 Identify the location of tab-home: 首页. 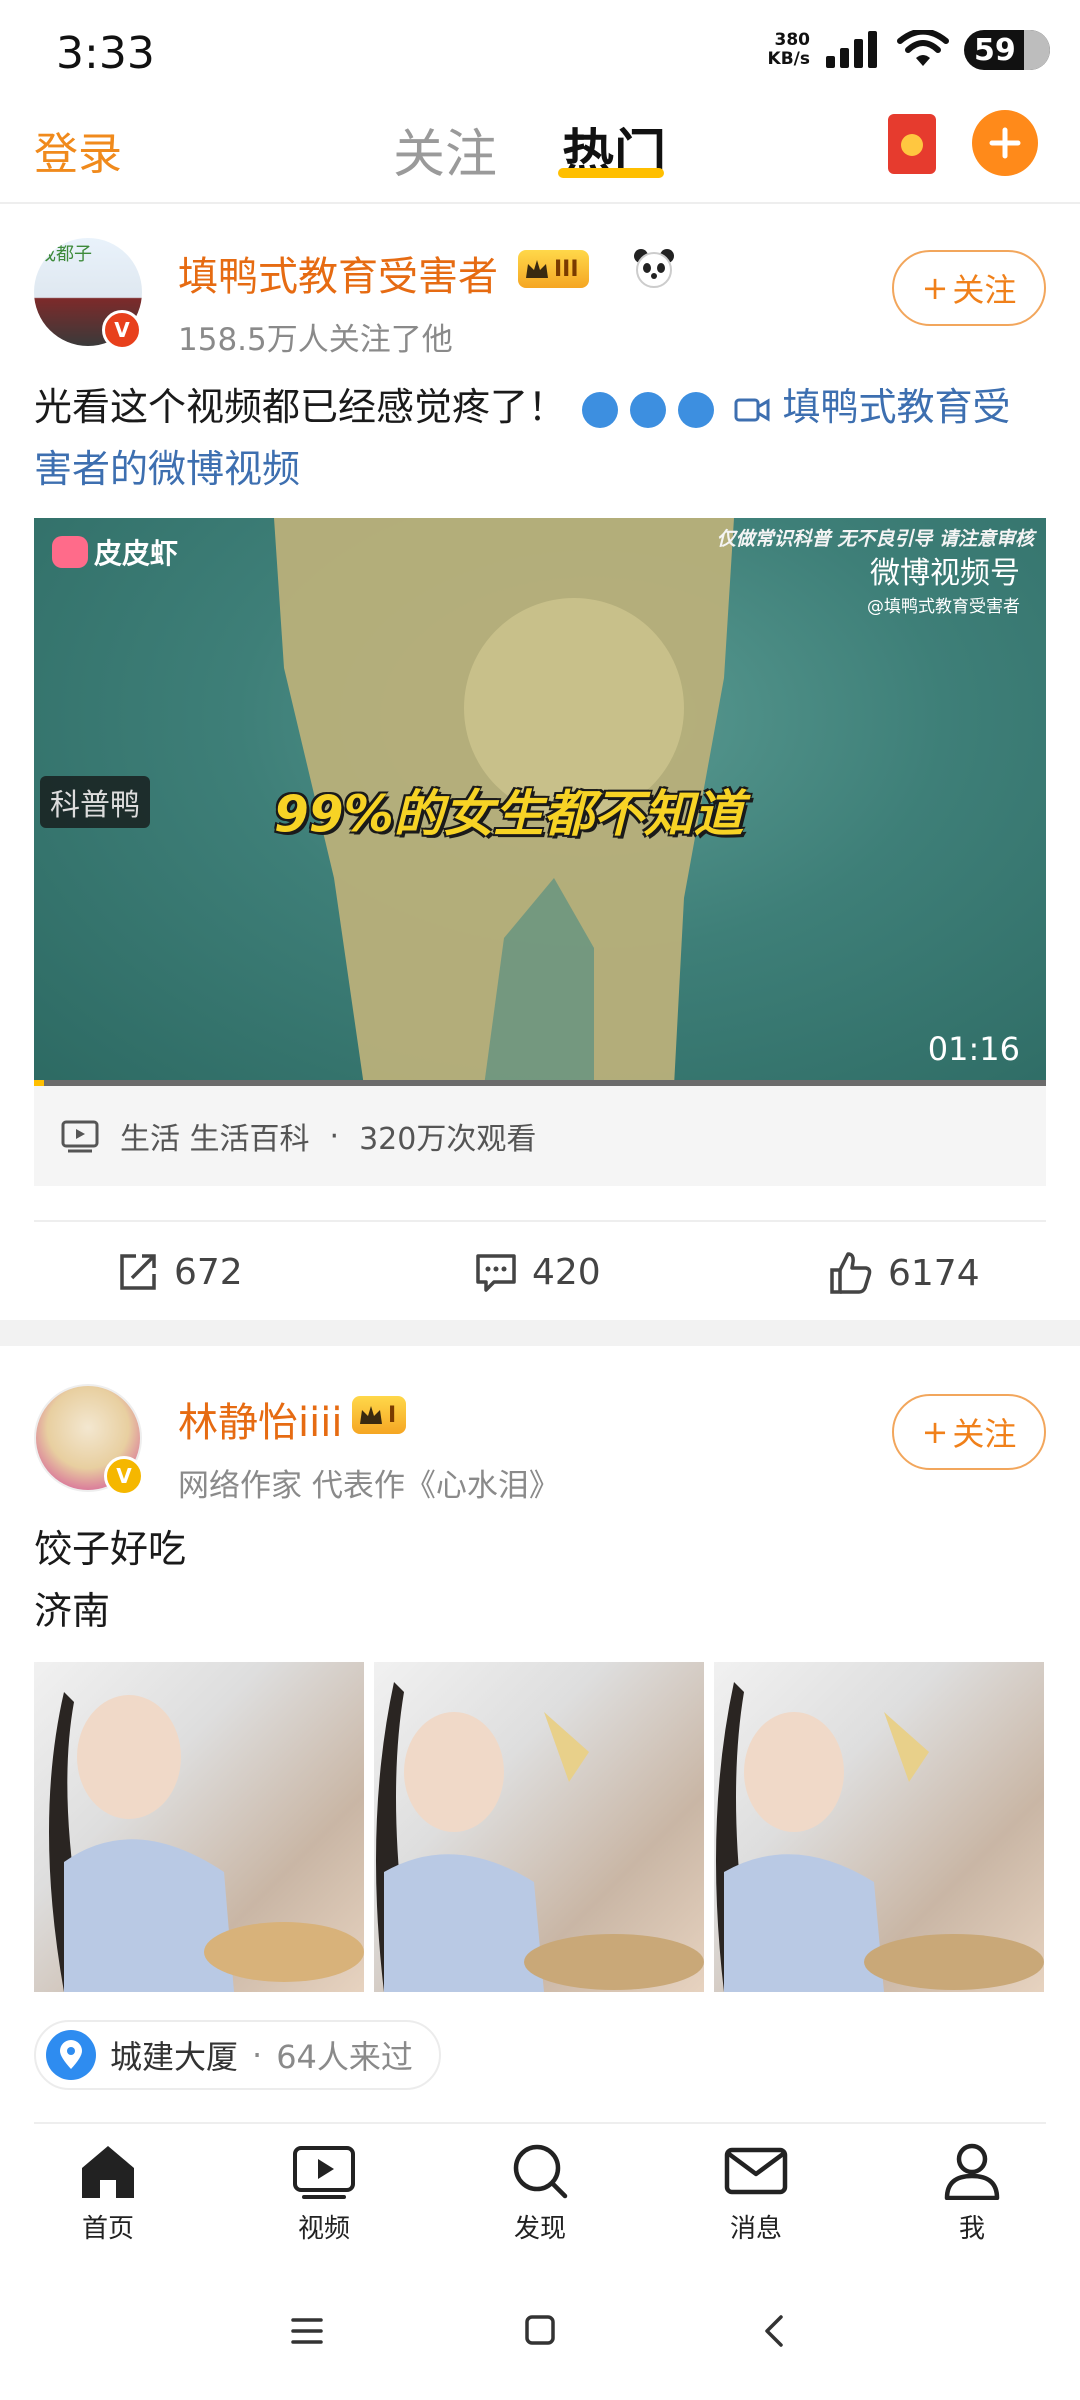
(108, 2193).